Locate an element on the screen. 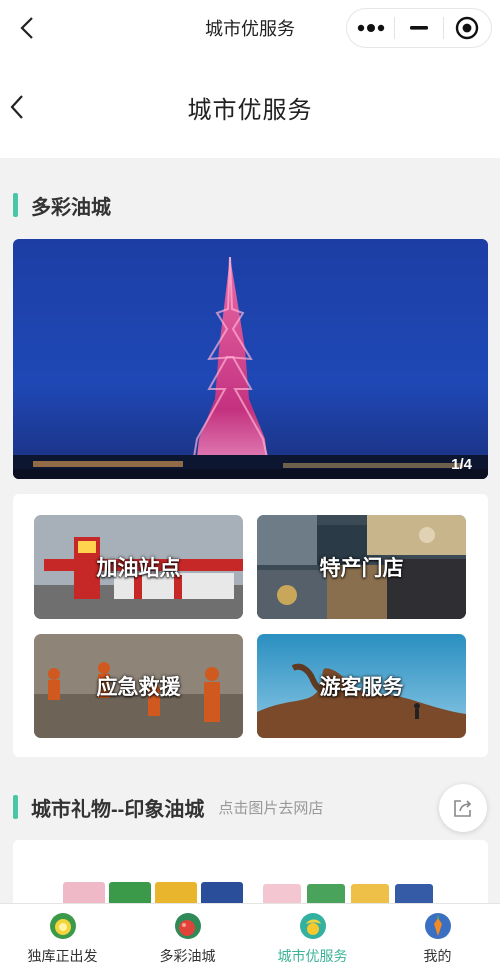  service-tile-emergency-rescue: 应急救援 is located at coordinates (138, 686).